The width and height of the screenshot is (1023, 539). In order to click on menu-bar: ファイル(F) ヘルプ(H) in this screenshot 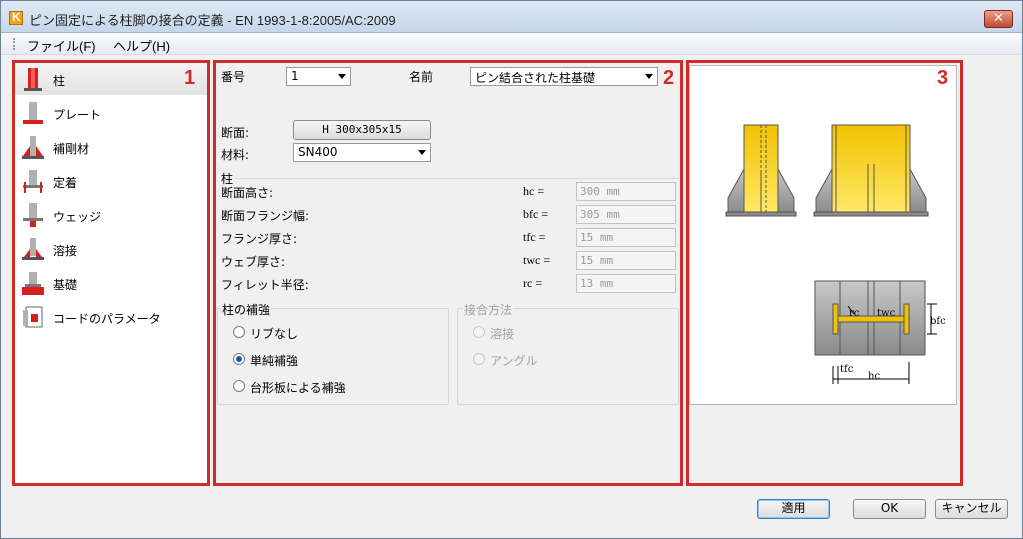, I will do `click(511, 44)`.